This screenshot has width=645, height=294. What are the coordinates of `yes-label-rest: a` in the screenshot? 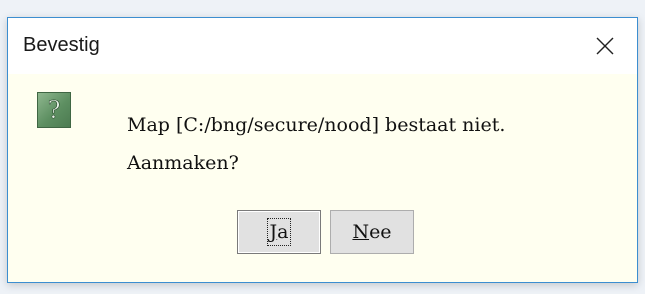 It's located at (283, 232).